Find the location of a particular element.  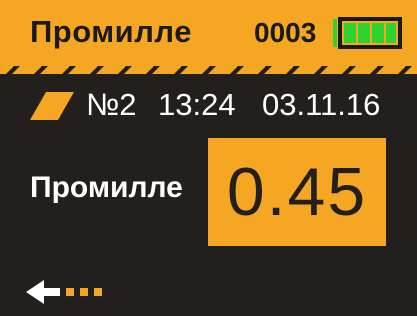

result-value: 0.45 is located at coordinates (297, 192).